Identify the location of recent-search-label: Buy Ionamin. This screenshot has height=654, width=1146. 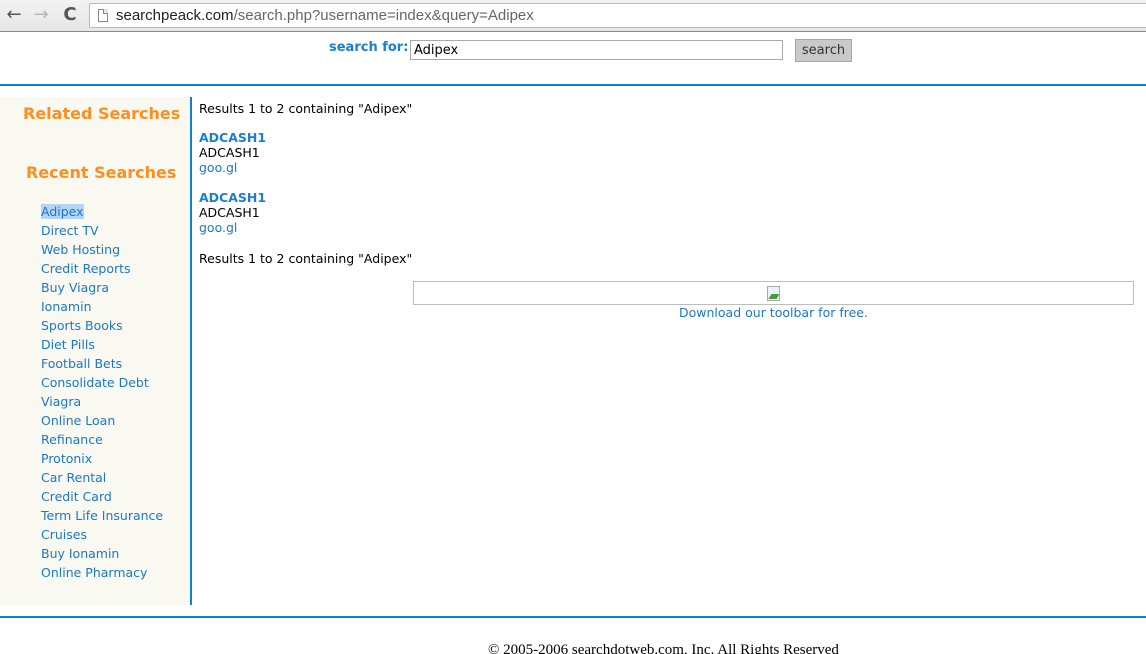
(80, 553).